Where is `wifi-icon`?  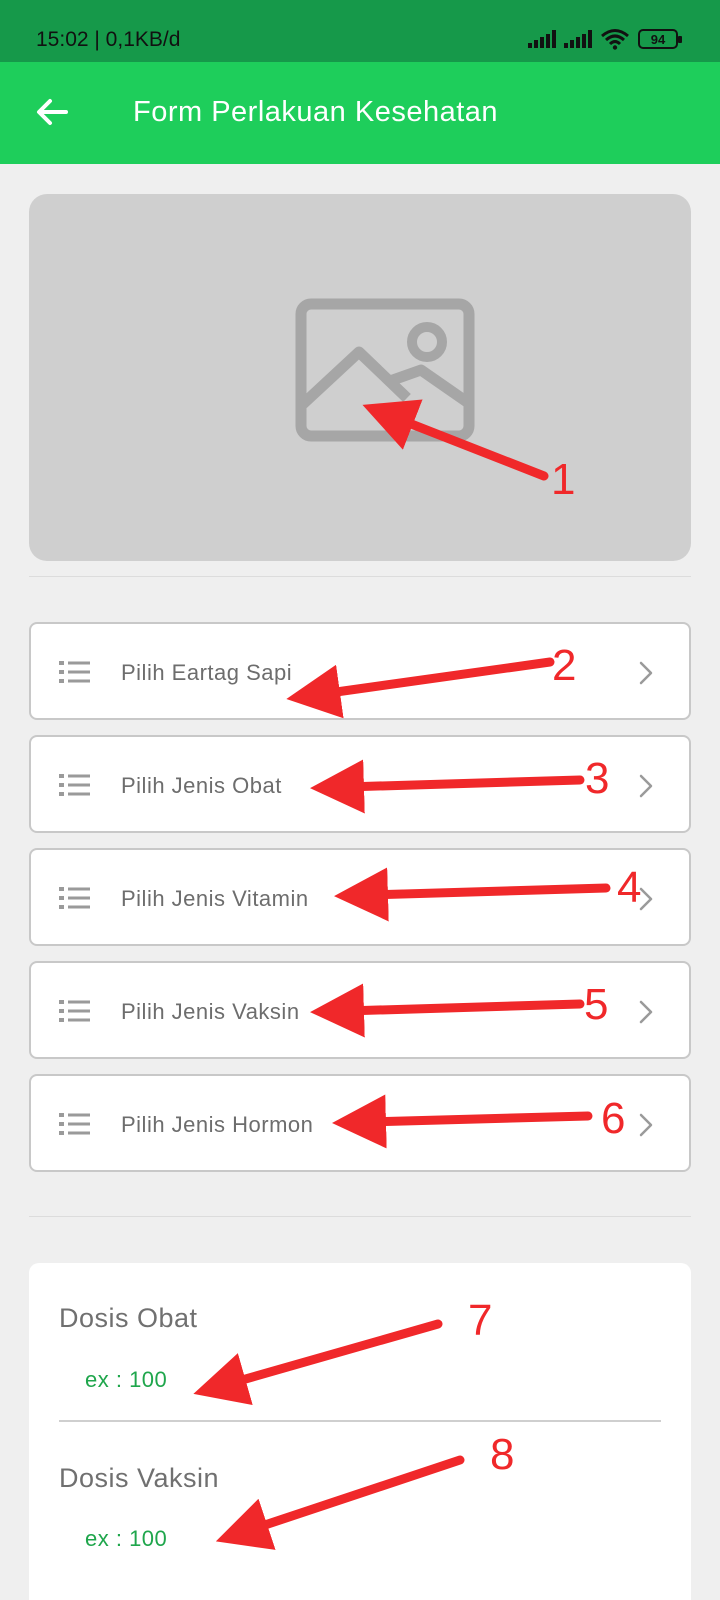
wifi-icon is located at coordinates (615, 39).